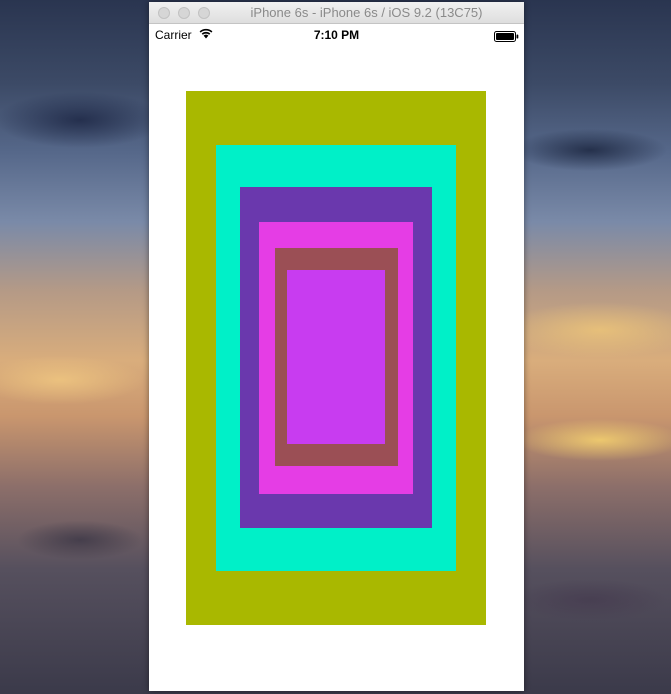  I want to click on battery-icon, so click(506, 36).